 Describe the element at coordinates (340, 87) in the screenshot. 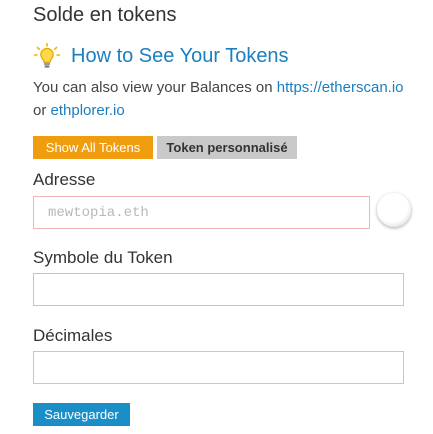

I see `etherscan-link: https://etherscan.io` at that location.